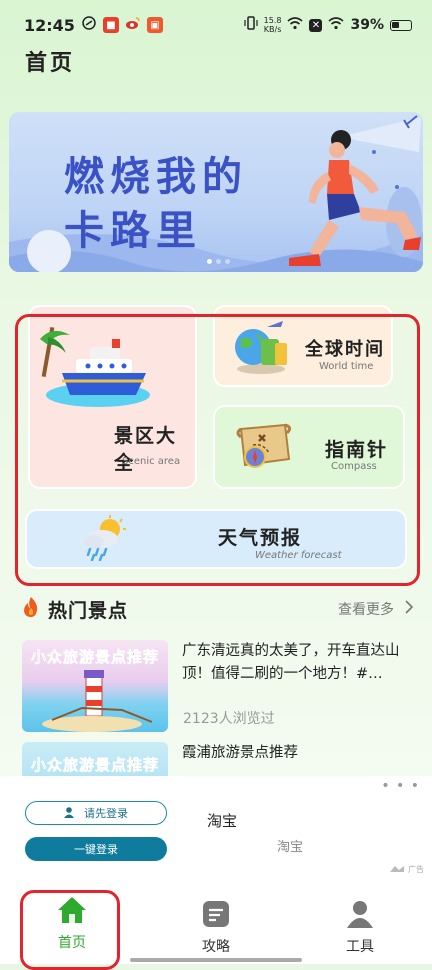 The height and width of the screenshot is (970, 432). Describe the element at coordinates (89, 25) in the screenshot. I see `app-notification-icon` at that location.